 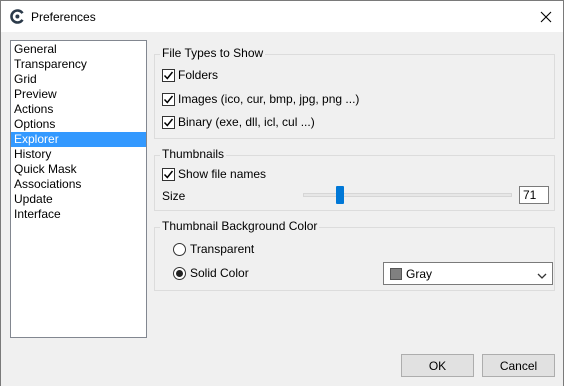 I want to click on color-swatch, so click(x=396, y=274).